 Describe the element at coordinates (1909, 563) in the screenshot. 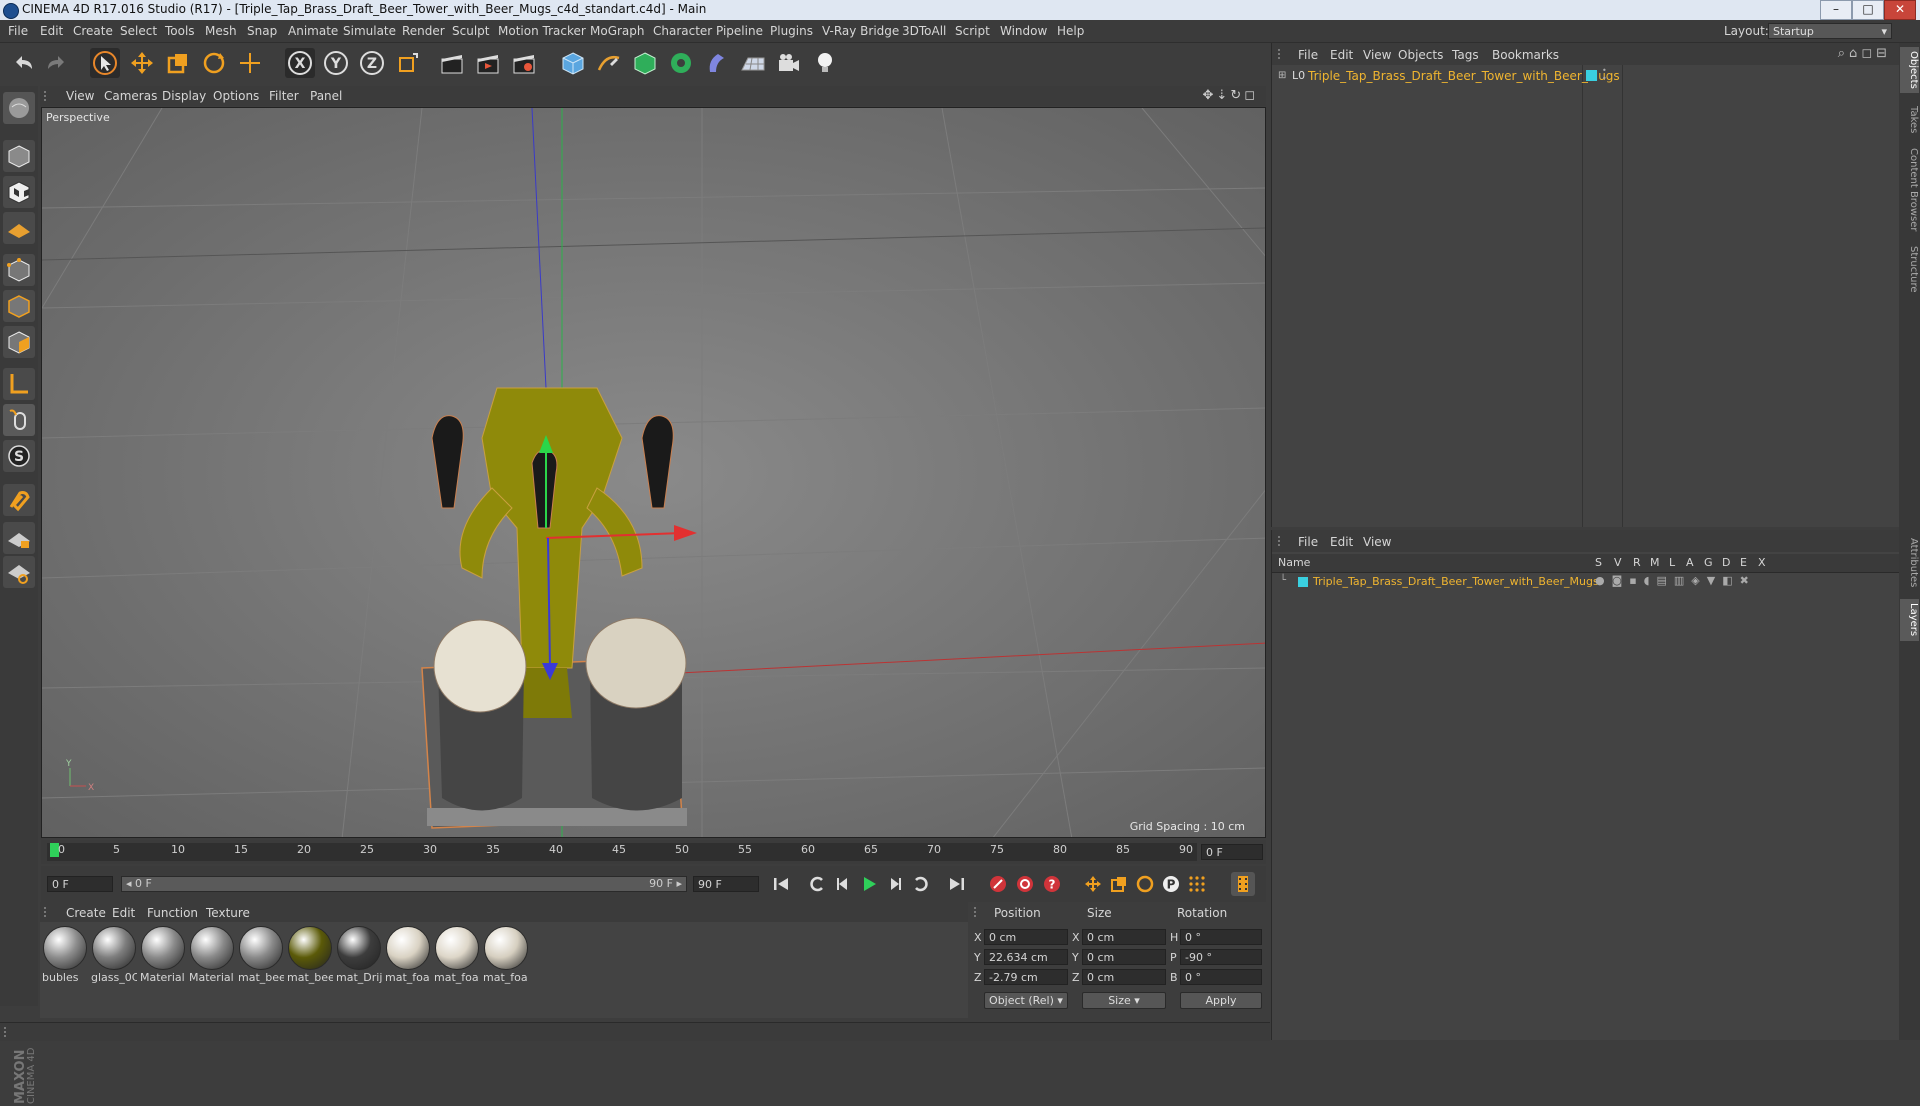

I see `tab-attributes: Attributes` at that location.